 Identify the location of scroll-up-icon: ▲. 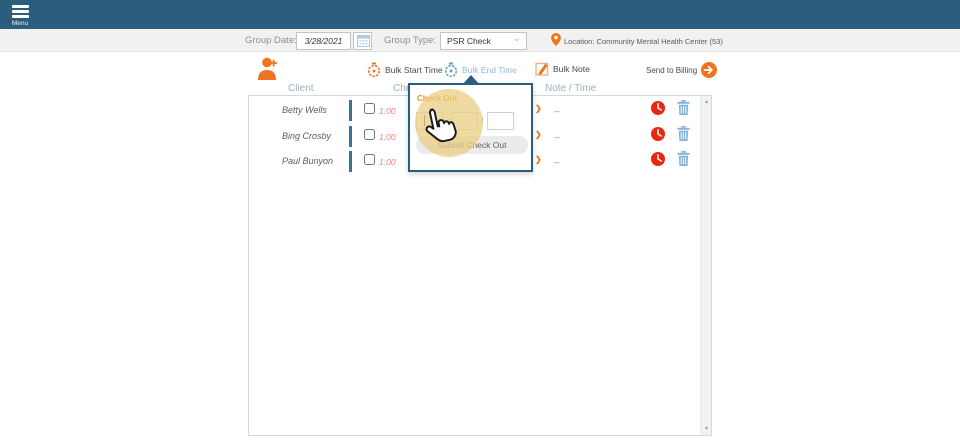
(706, 102).